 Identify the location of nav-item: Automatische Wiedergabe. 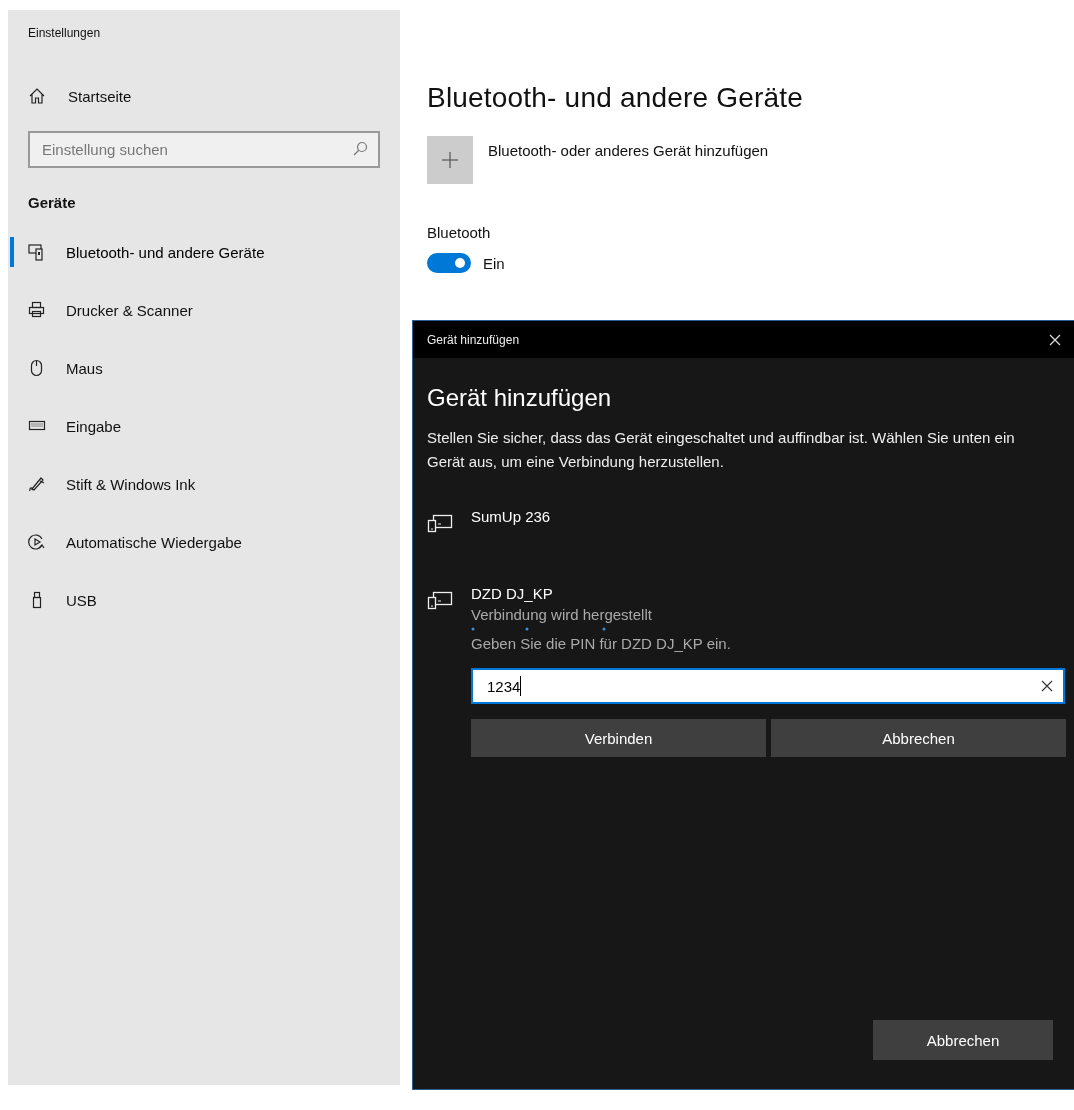
(214, 542).